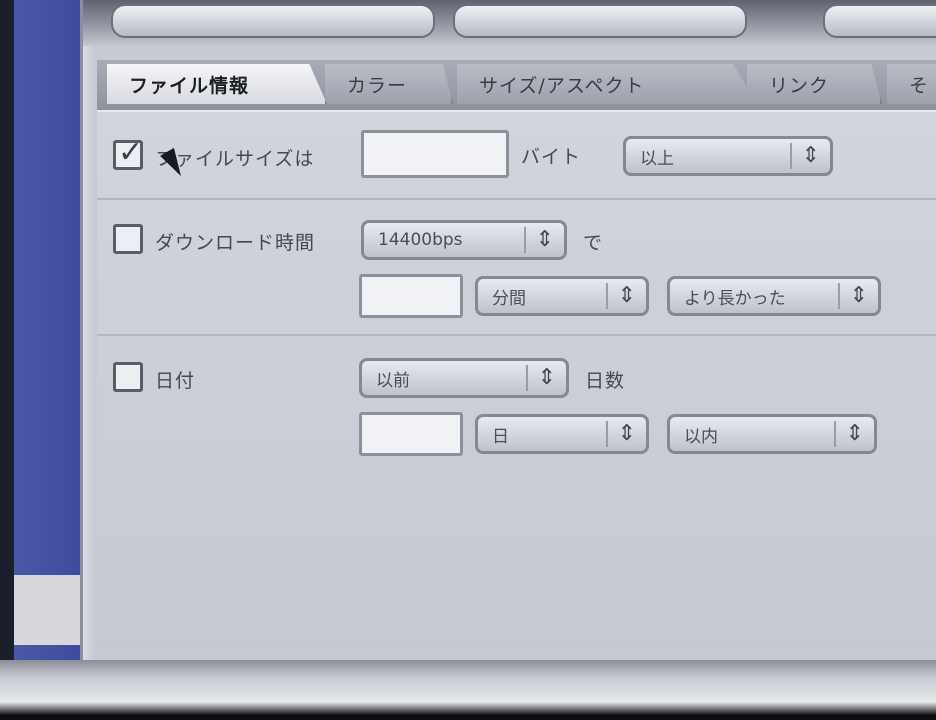  I want to click on date-operator-select: 以前 ⇕, so click(464, 378).